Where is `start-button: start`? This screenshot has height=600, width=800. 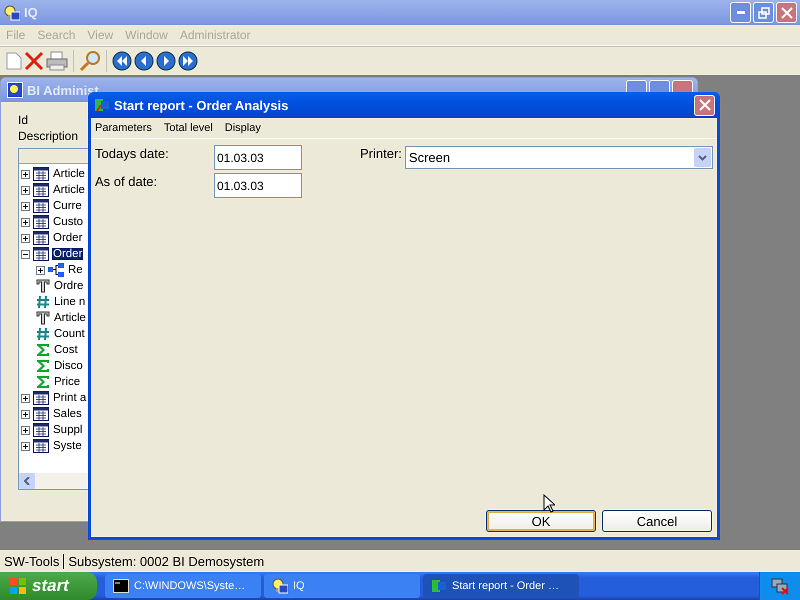 start-button: start is located at coordinates (48, 586).